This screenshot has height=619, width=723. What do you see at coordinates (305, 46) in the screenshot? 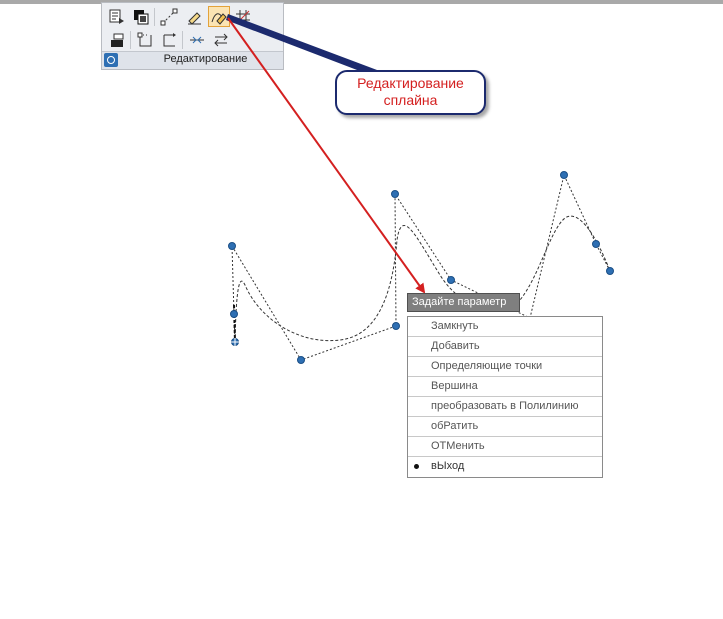
I see `callout-pointer` at bounding box center [305, 46].